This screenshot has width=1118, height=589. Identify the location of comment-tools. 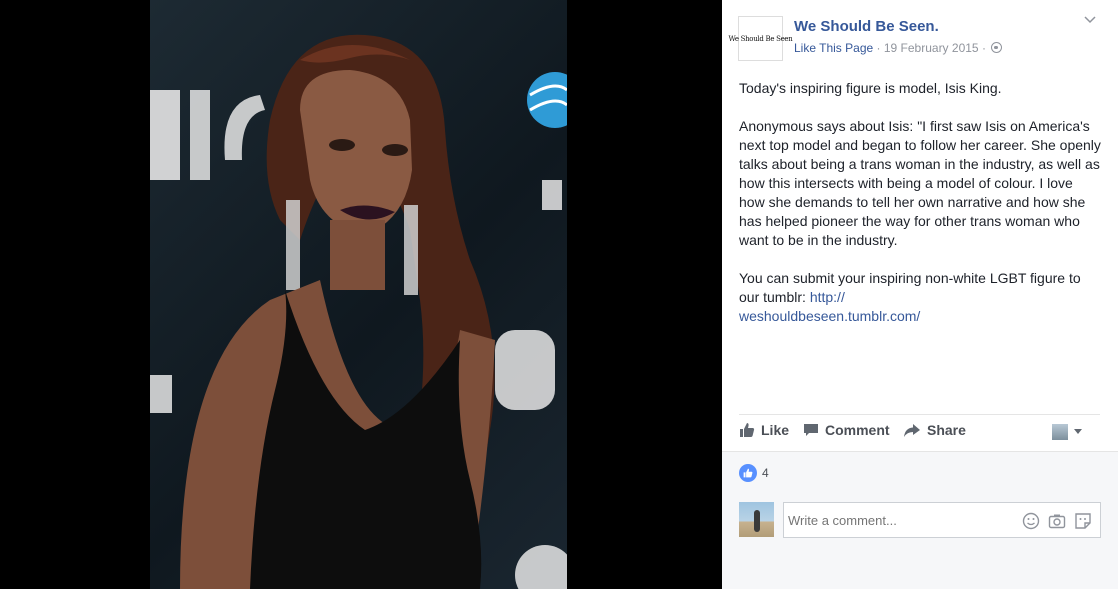
(1057, 521).